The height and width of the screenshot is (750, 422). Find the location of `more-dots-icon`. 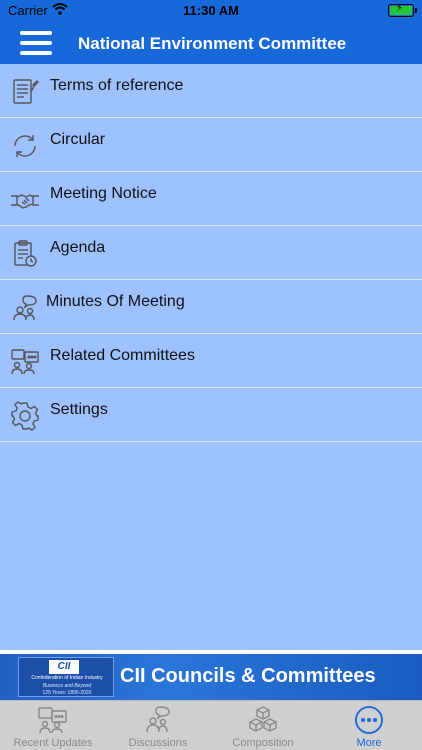

more-dots-icon is located at coordinates (369, 720).